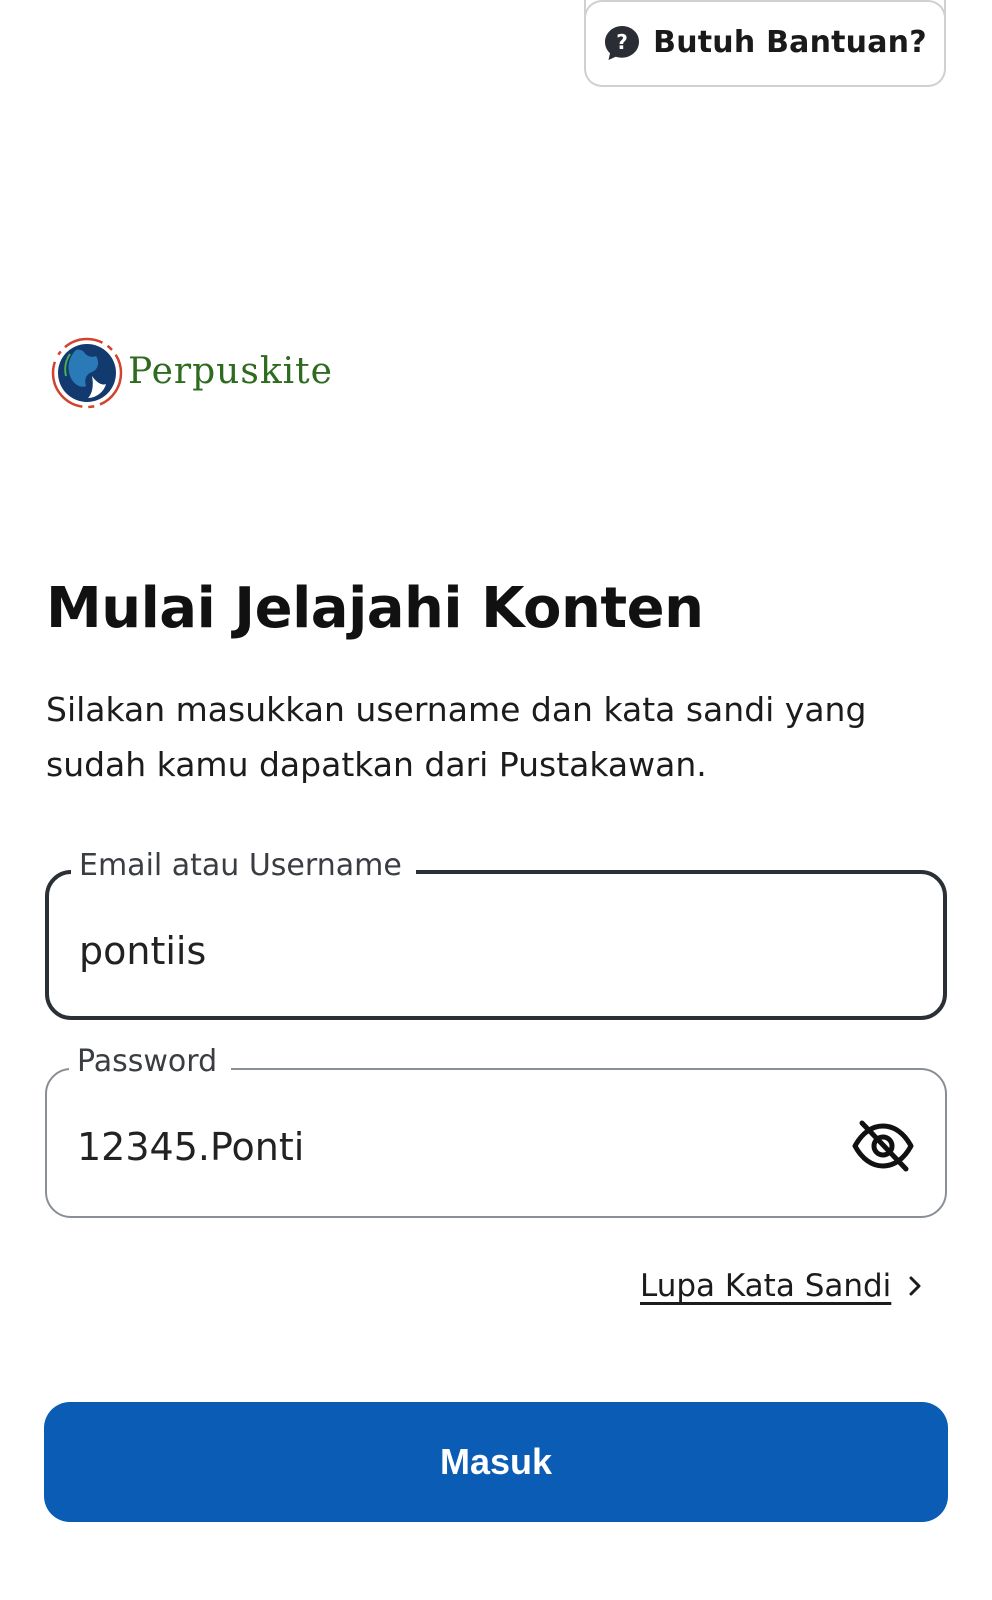 The image size is (992, 1600). I want to click on app-logo: Perpuskite, so click(191, 373).